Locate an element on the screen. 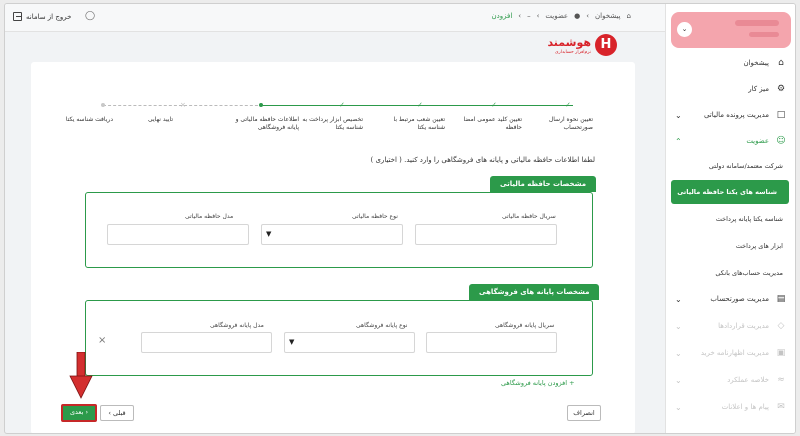 This screenshot has width=800, height=436. sidebar-item-label: مدیریت صورتحساب is located at coordinates (739, 299).